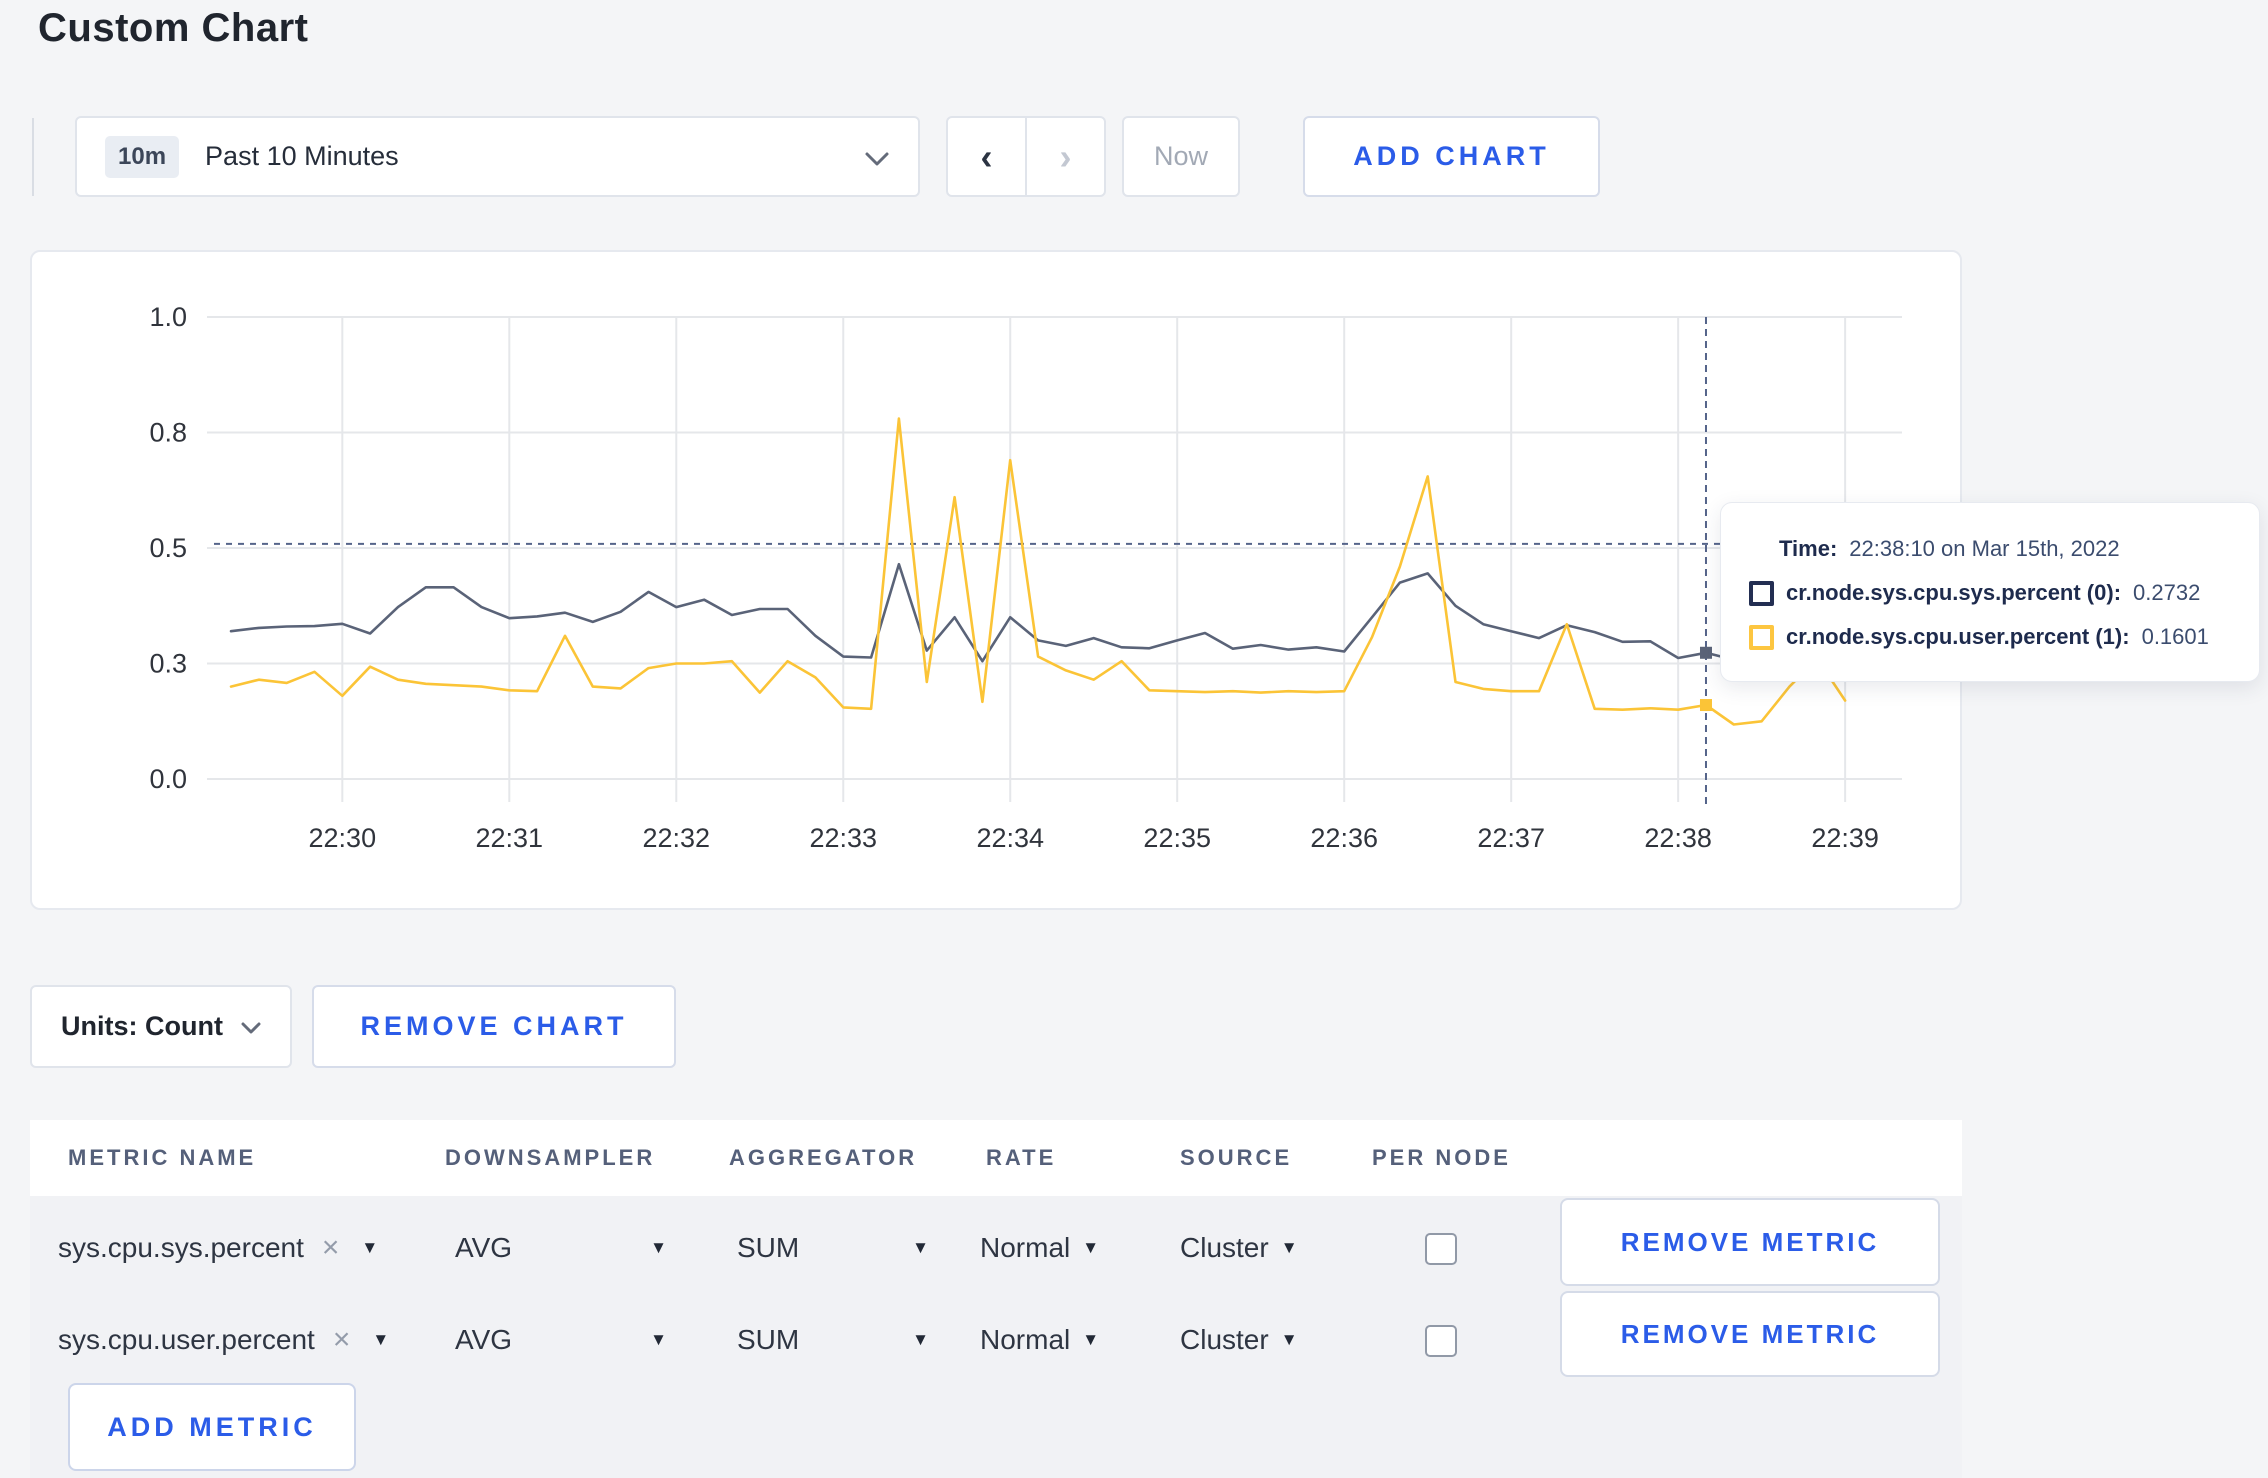  What do you see at coordinates (1021, 1157) in the screenshot?
I see `column-header-rate: RATE` at bounding box center [1021, 1157].